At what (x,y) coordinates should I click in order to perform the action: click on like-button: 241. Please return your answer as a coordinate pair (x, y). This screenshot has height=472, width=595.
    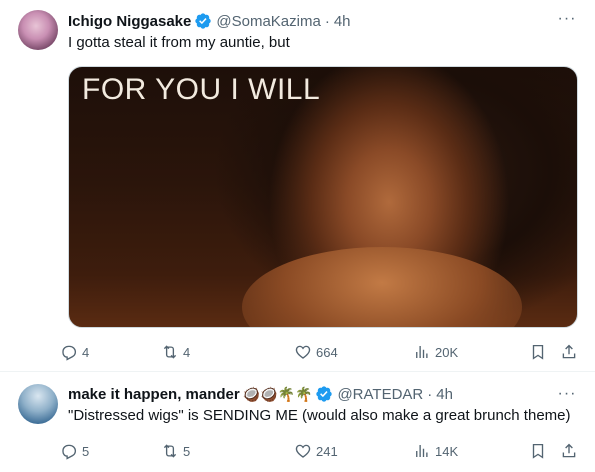
    Looking at the image, I should click on (316, 451).